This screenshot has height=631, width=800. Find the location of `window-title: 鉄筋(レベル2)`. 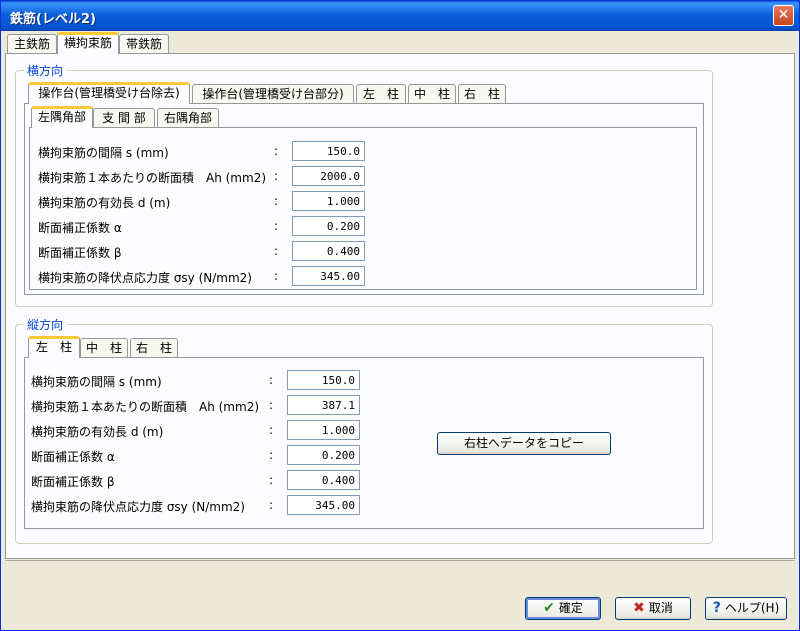

window-title: 鉄筋(レベル2) is located at coordinates (53, 19).